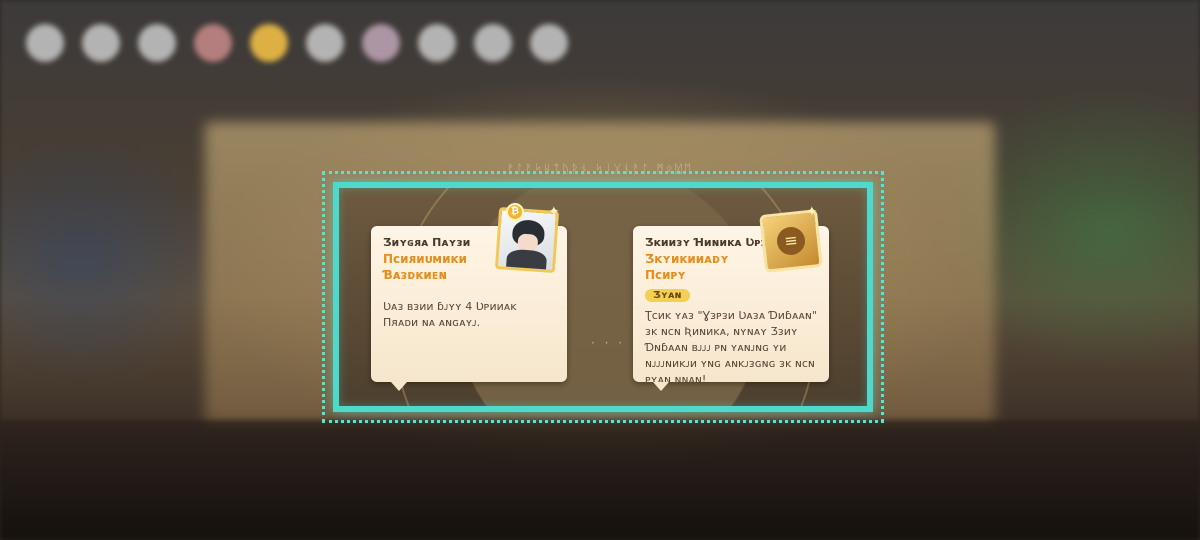 This screenshot has height=540, width=1200. I want to click on card-title: Πᴄᴎᴙᴎᴜᴍᴎᴋᴎ Ɓᴀᴈᴅᴋᴎᴇɴ, so click(425, 267).